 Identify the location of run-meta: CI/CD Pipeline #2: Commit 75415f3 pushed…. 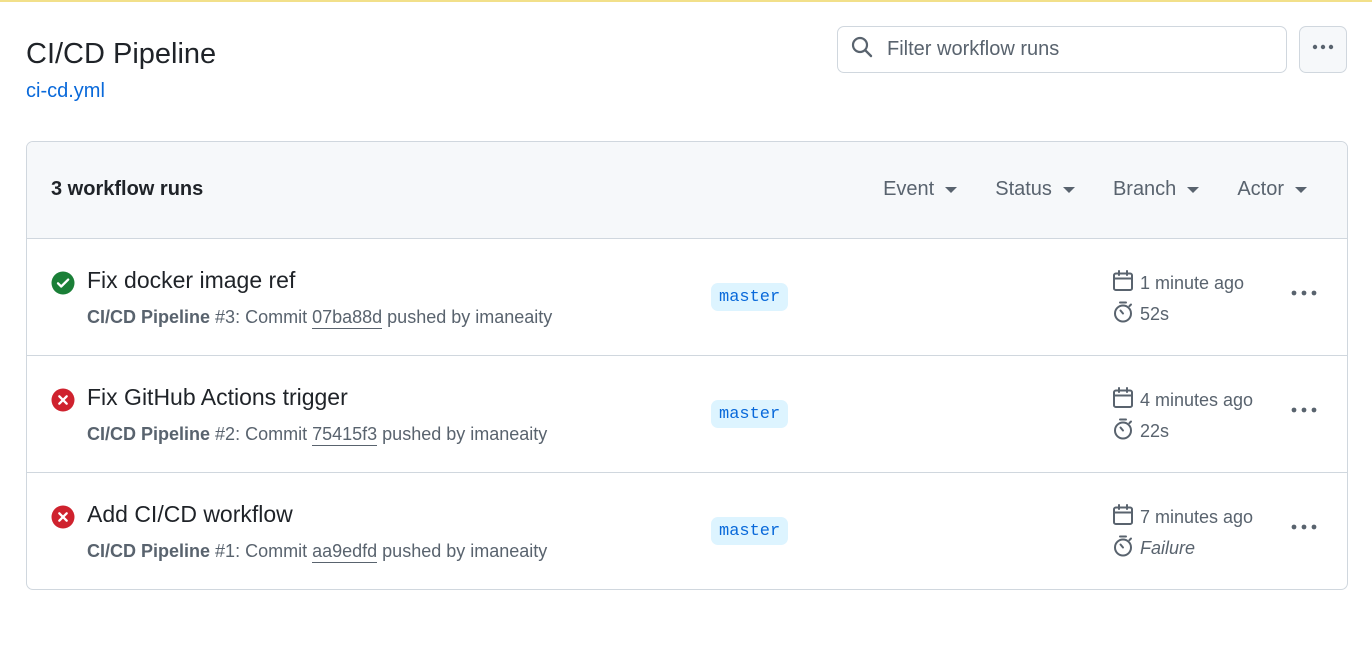
(317, 435).